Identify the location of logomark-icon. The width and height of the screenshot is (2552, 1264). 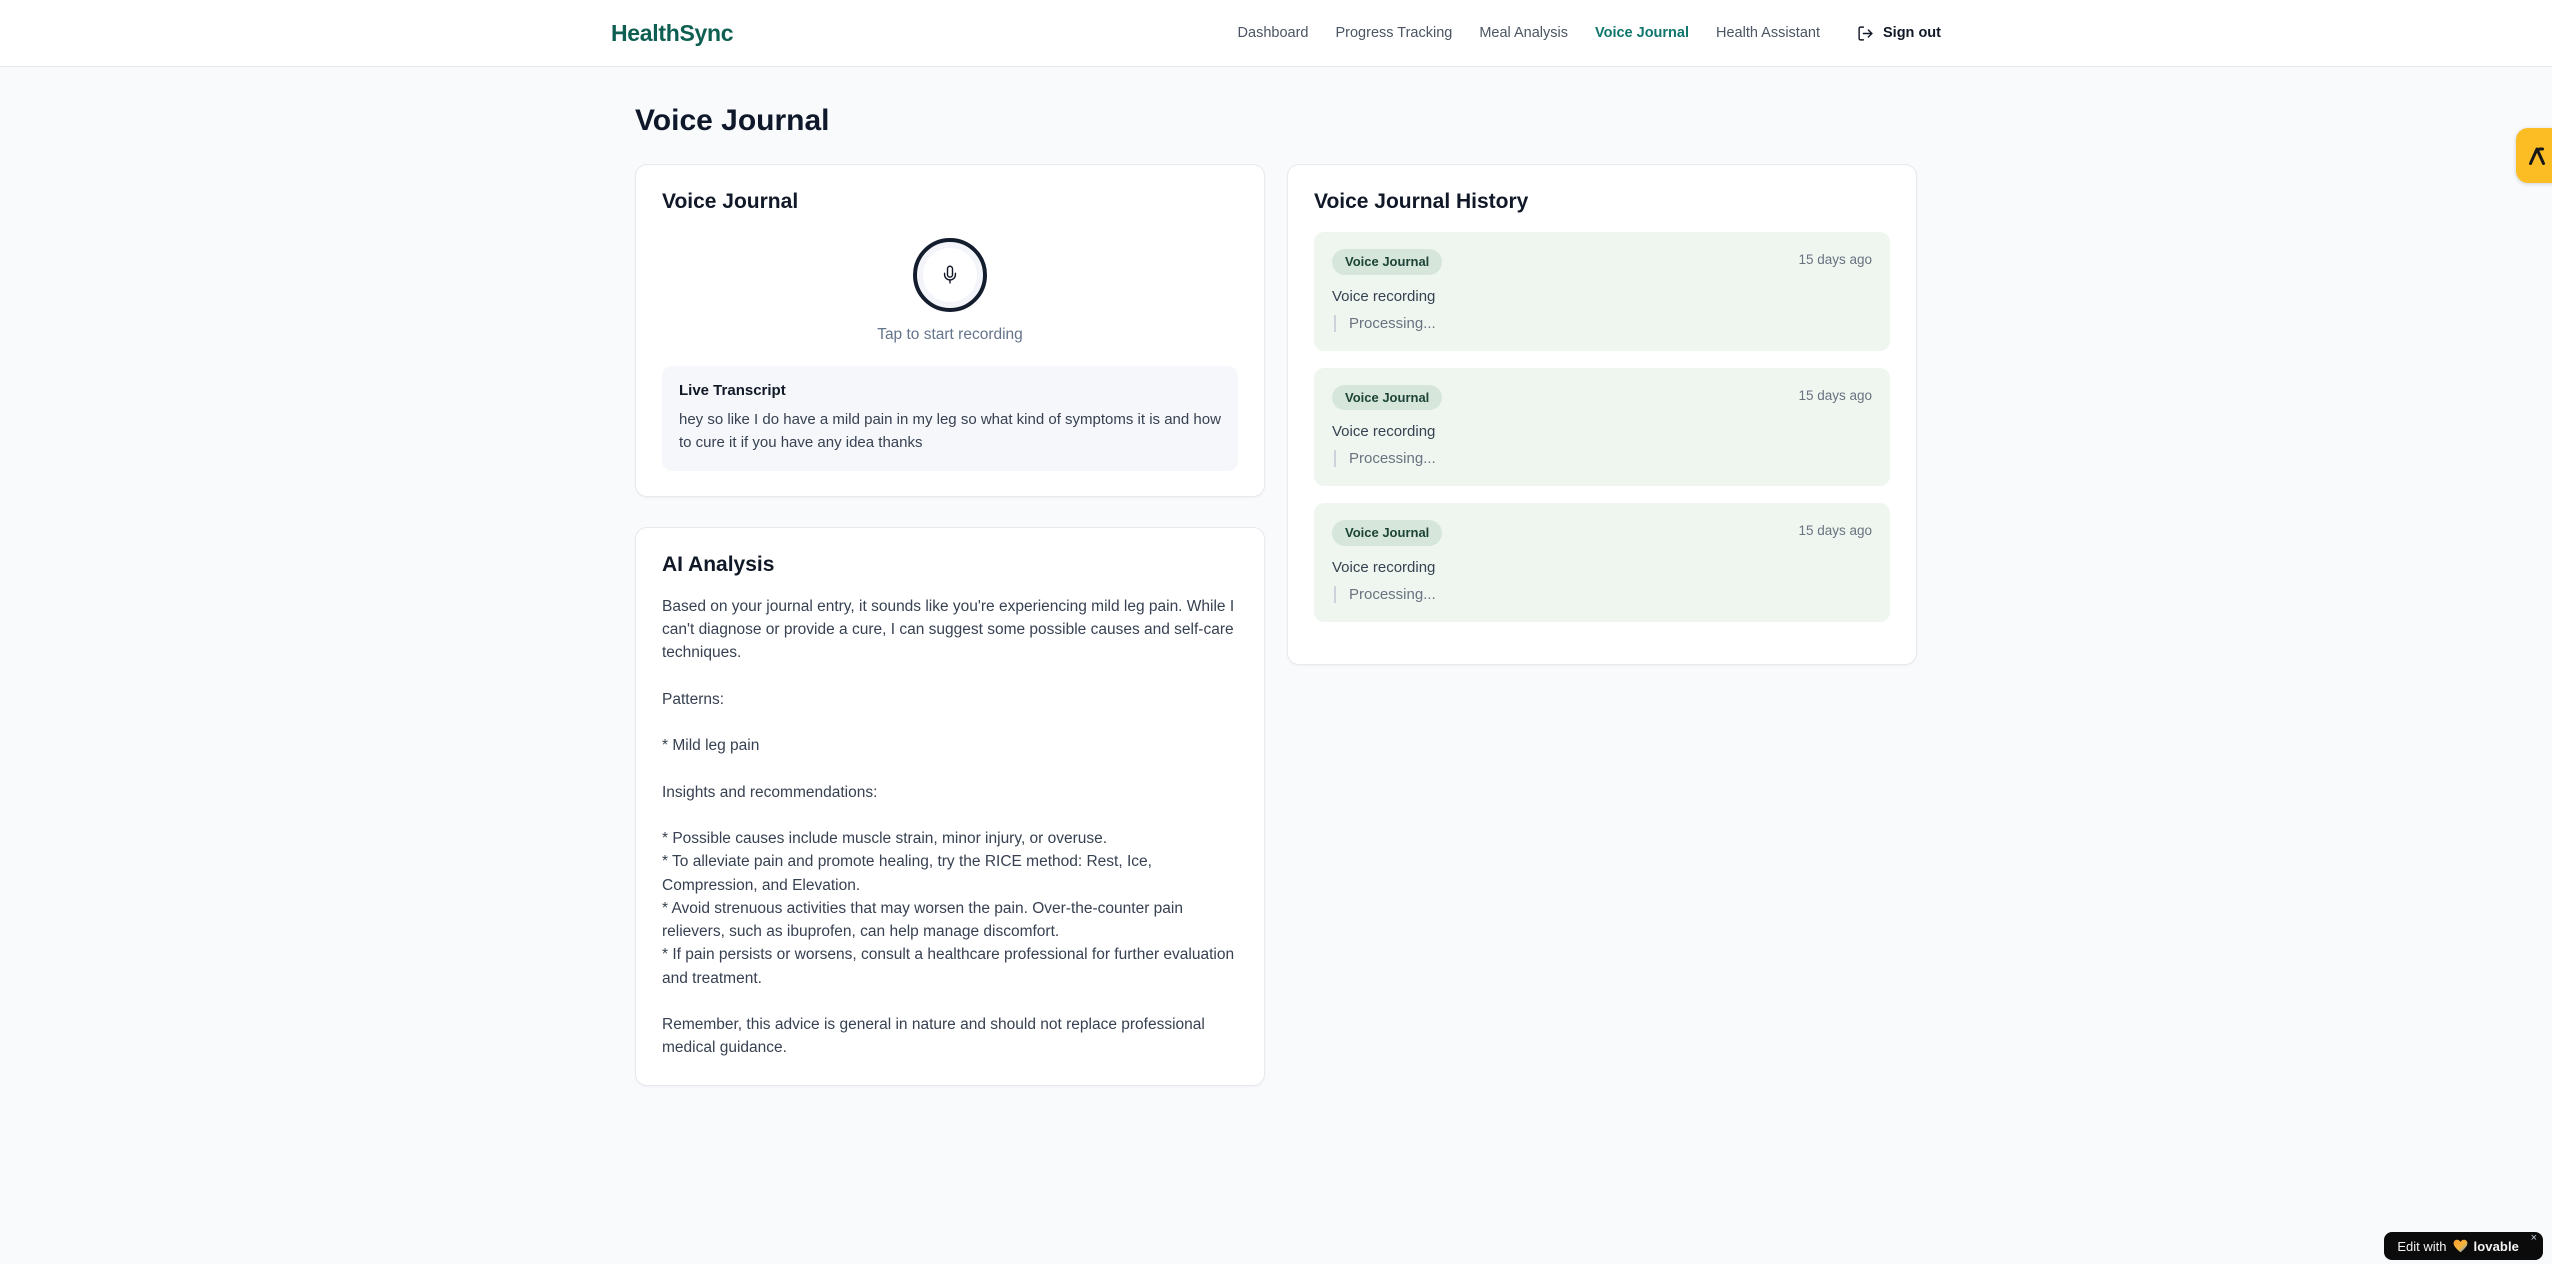
(2537, 156).